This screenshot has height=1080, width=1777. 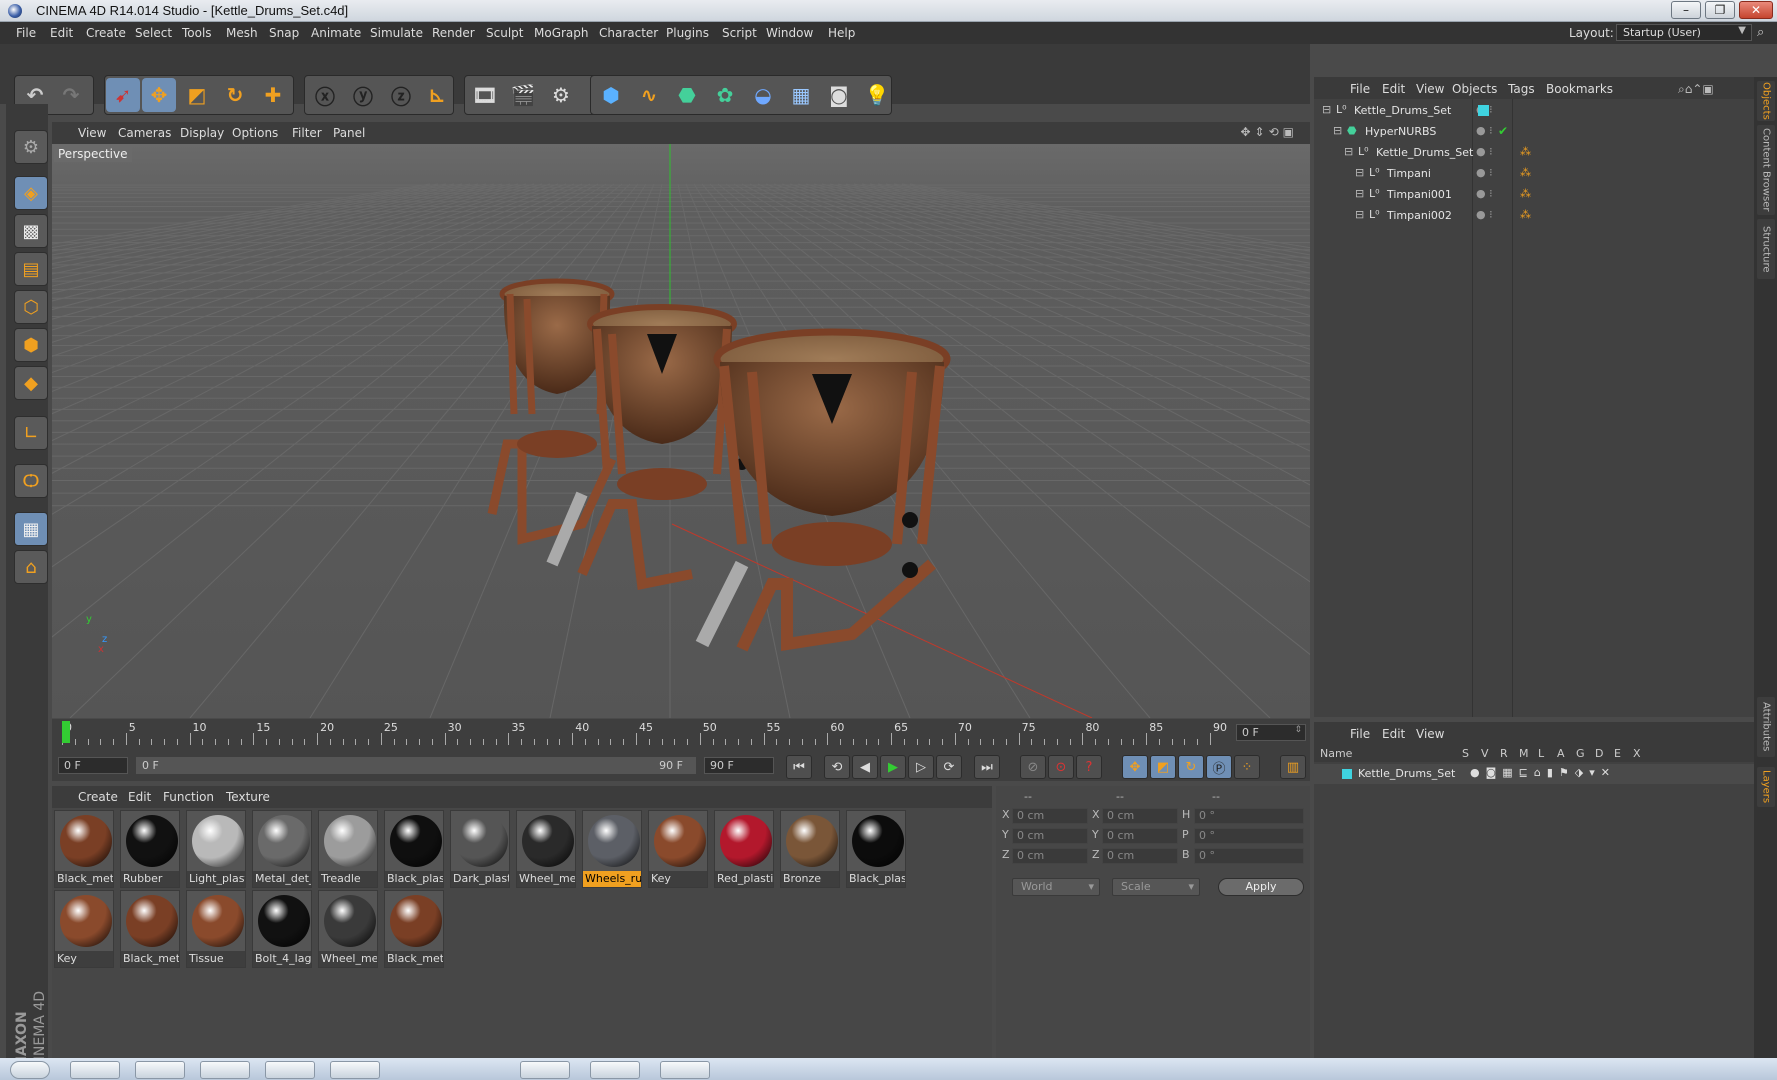 I want to click on keyframe-selection-icon: ?, so click(x=1089, y=767).